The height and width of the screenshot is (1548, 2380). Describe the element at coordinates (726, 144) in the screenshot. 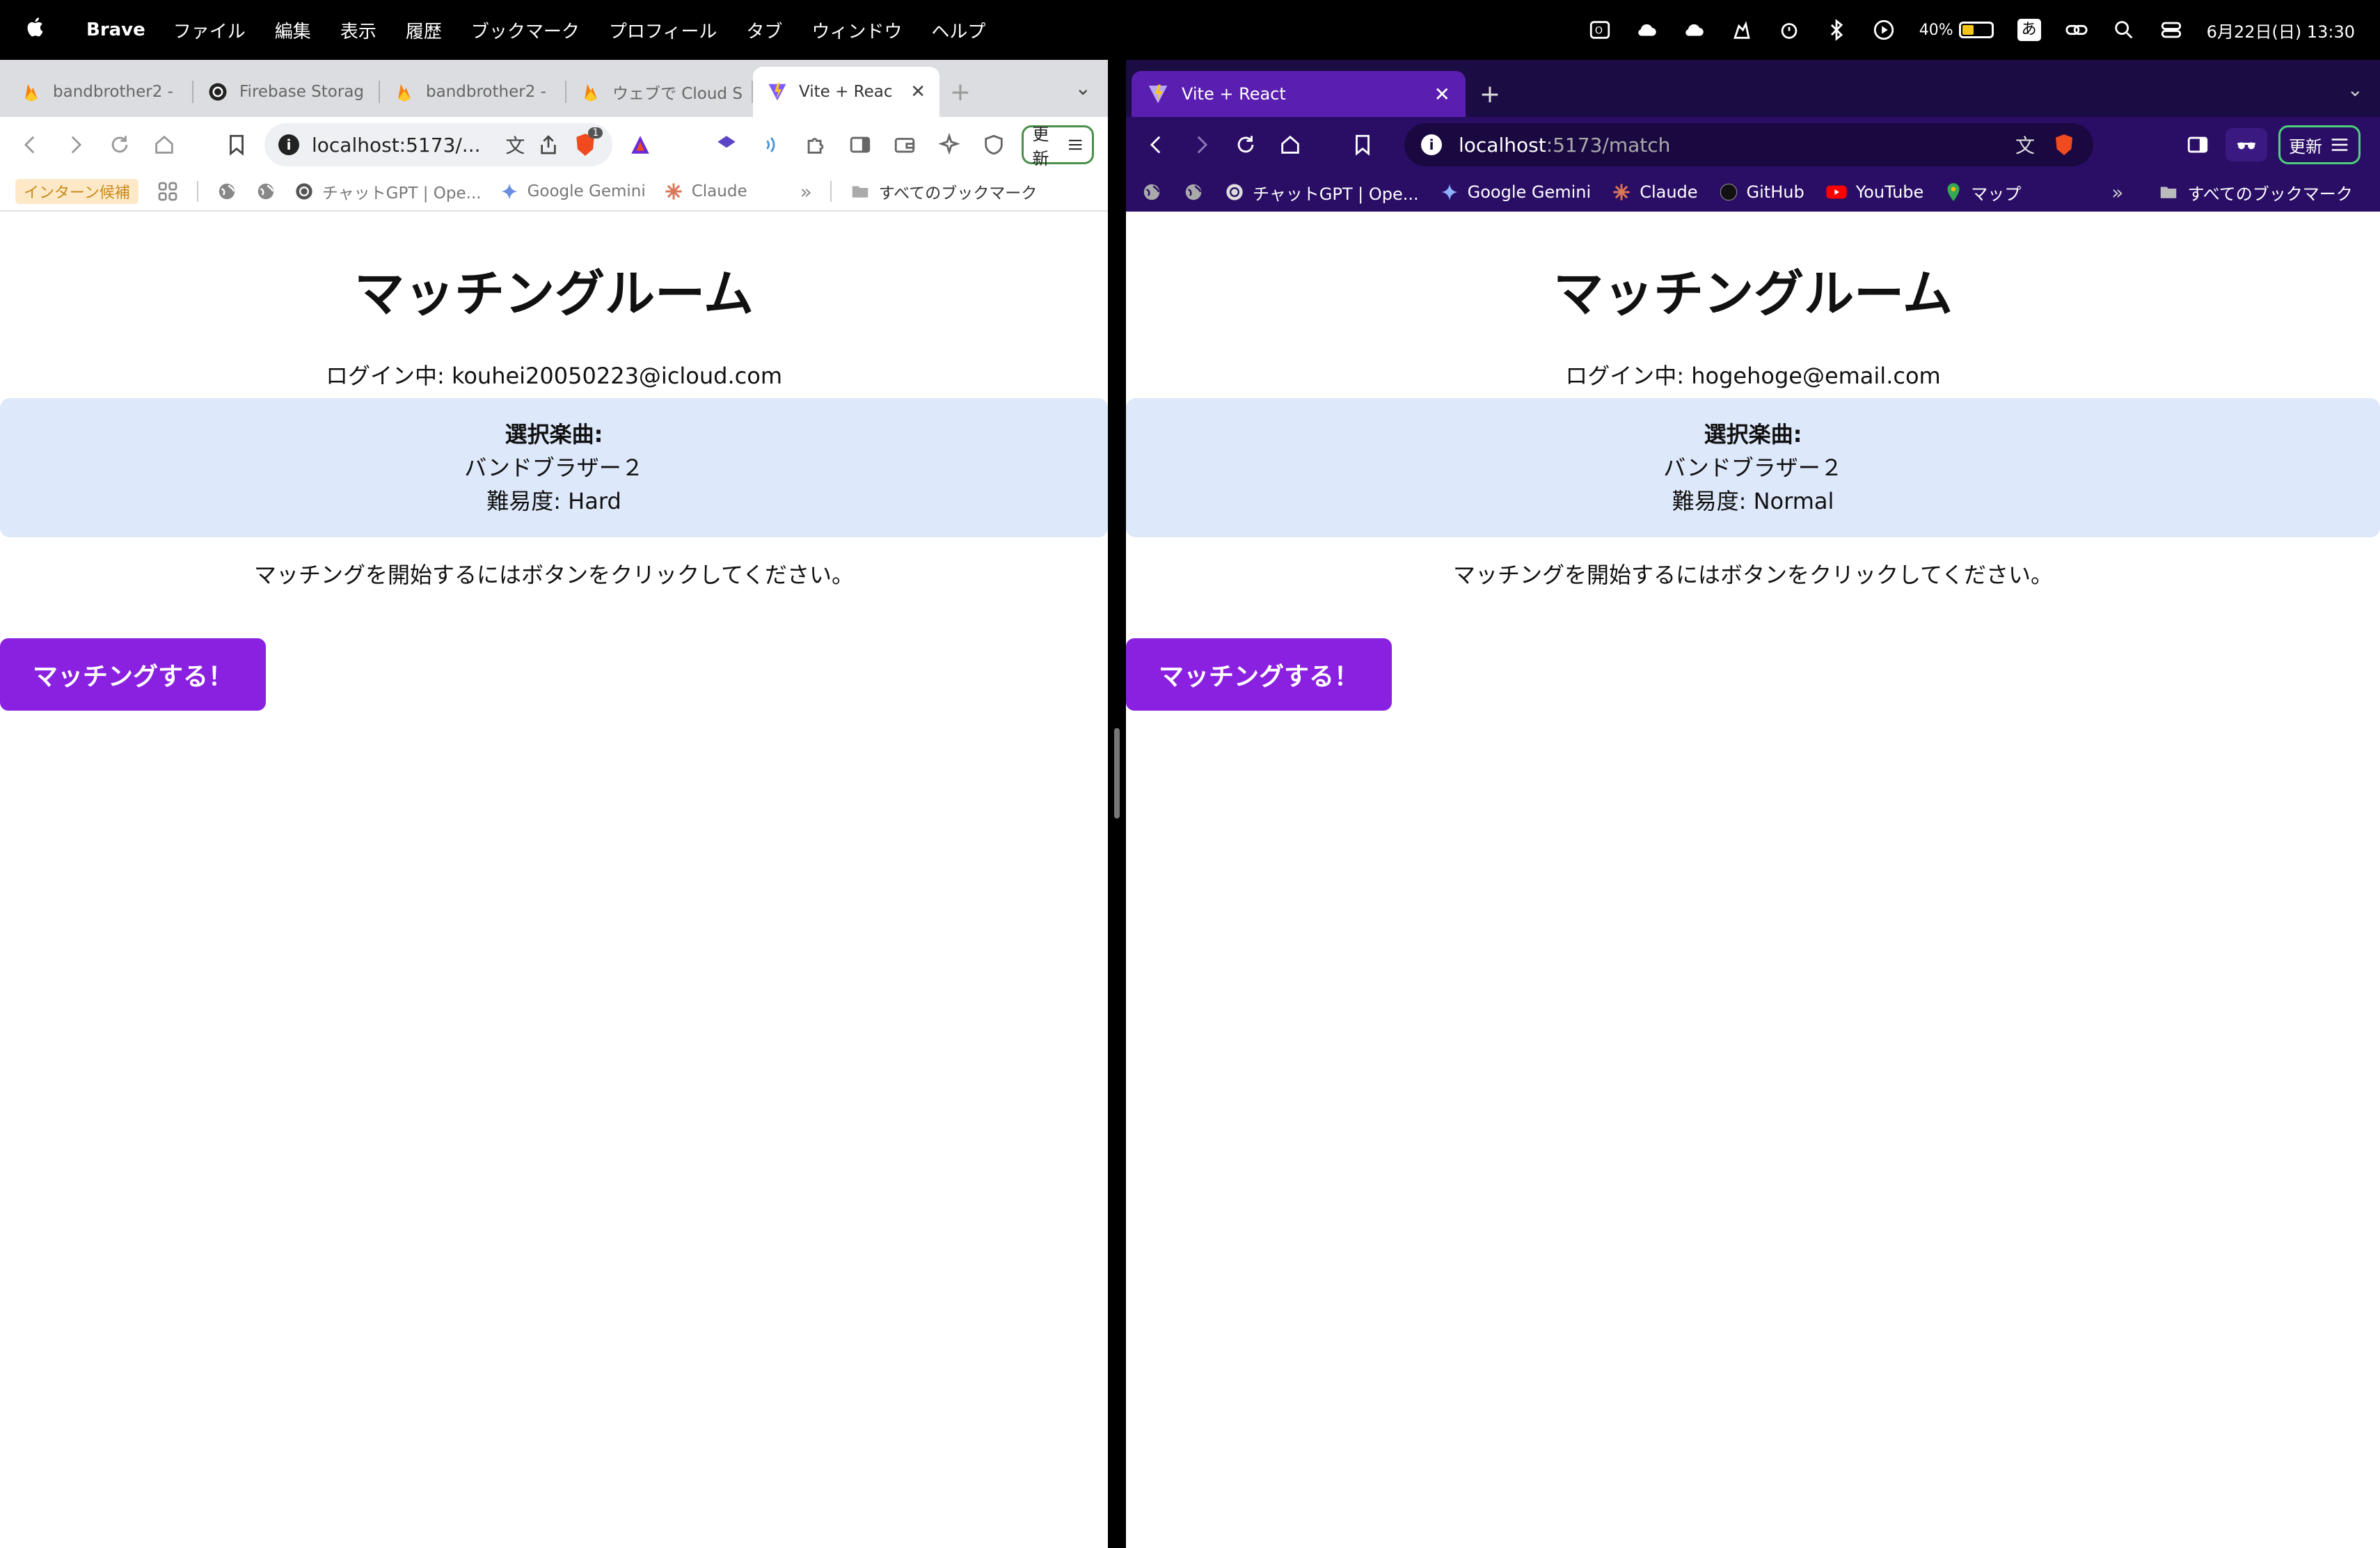

I see `extension-layers-icon` at that location.